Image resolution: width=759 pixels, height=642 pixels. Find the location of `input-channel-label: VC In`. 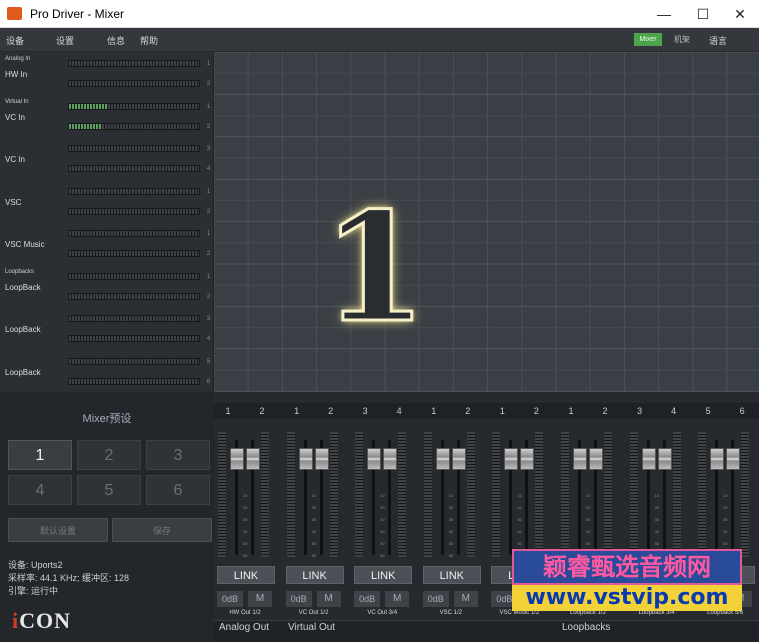

input-channel-label: VC In is located at coordinates (15, 159).